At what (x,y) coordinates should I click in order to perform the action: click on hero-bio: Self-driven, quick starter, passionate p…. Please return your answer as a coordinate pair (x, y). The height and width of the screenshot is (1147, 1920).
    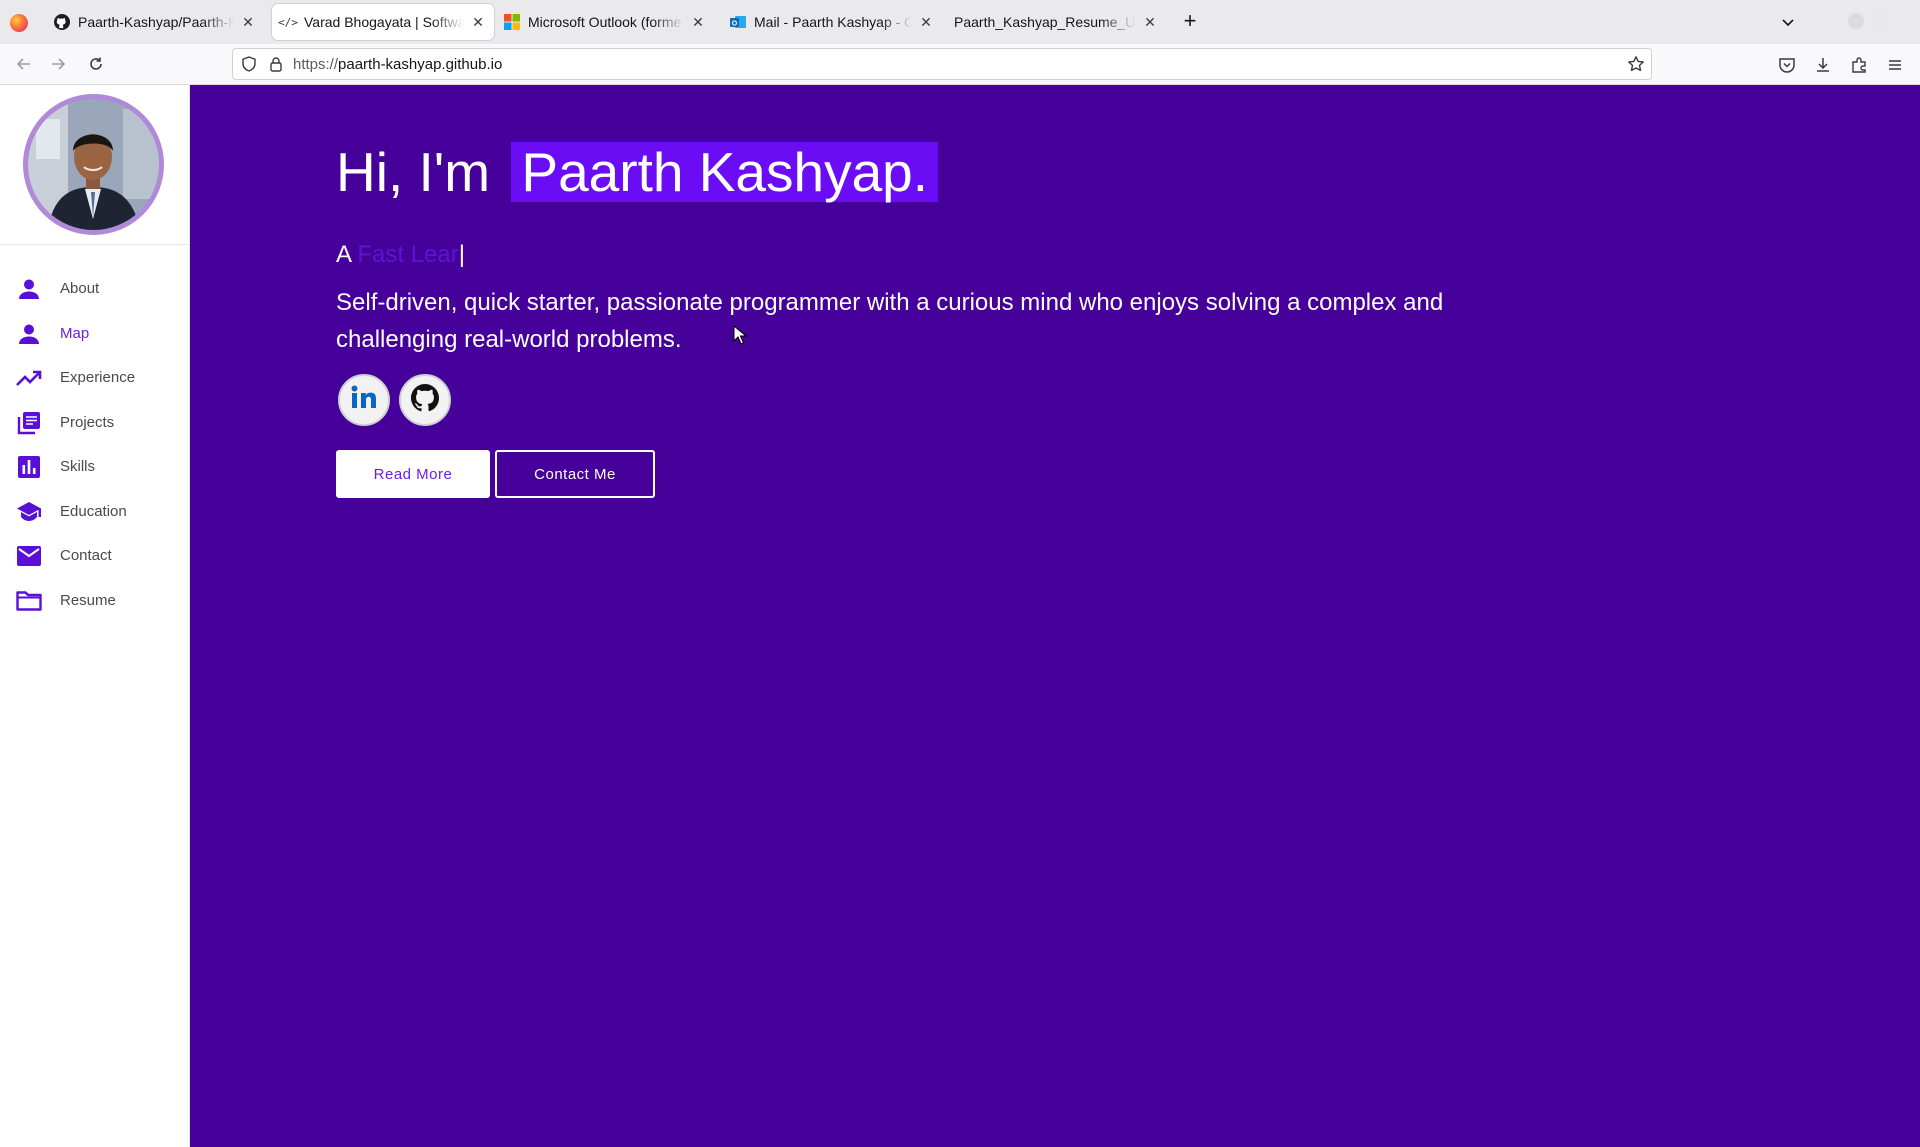
    Looking at the image, I should click on (890, 321).